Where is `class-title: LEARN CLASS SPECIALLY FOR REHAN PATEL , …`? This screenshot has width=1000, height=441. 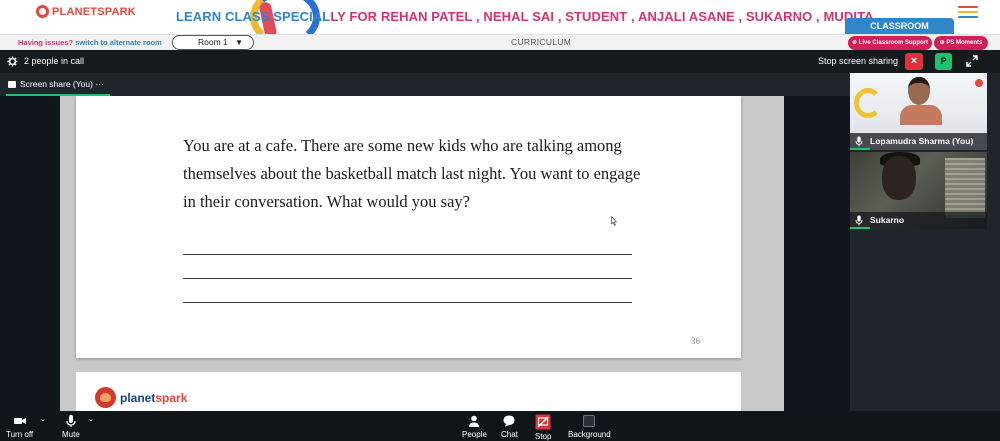
class-title: LEARN CLASS SPECIALLY FOR REHAN PATEL , … is located at coordinates (525, 16).